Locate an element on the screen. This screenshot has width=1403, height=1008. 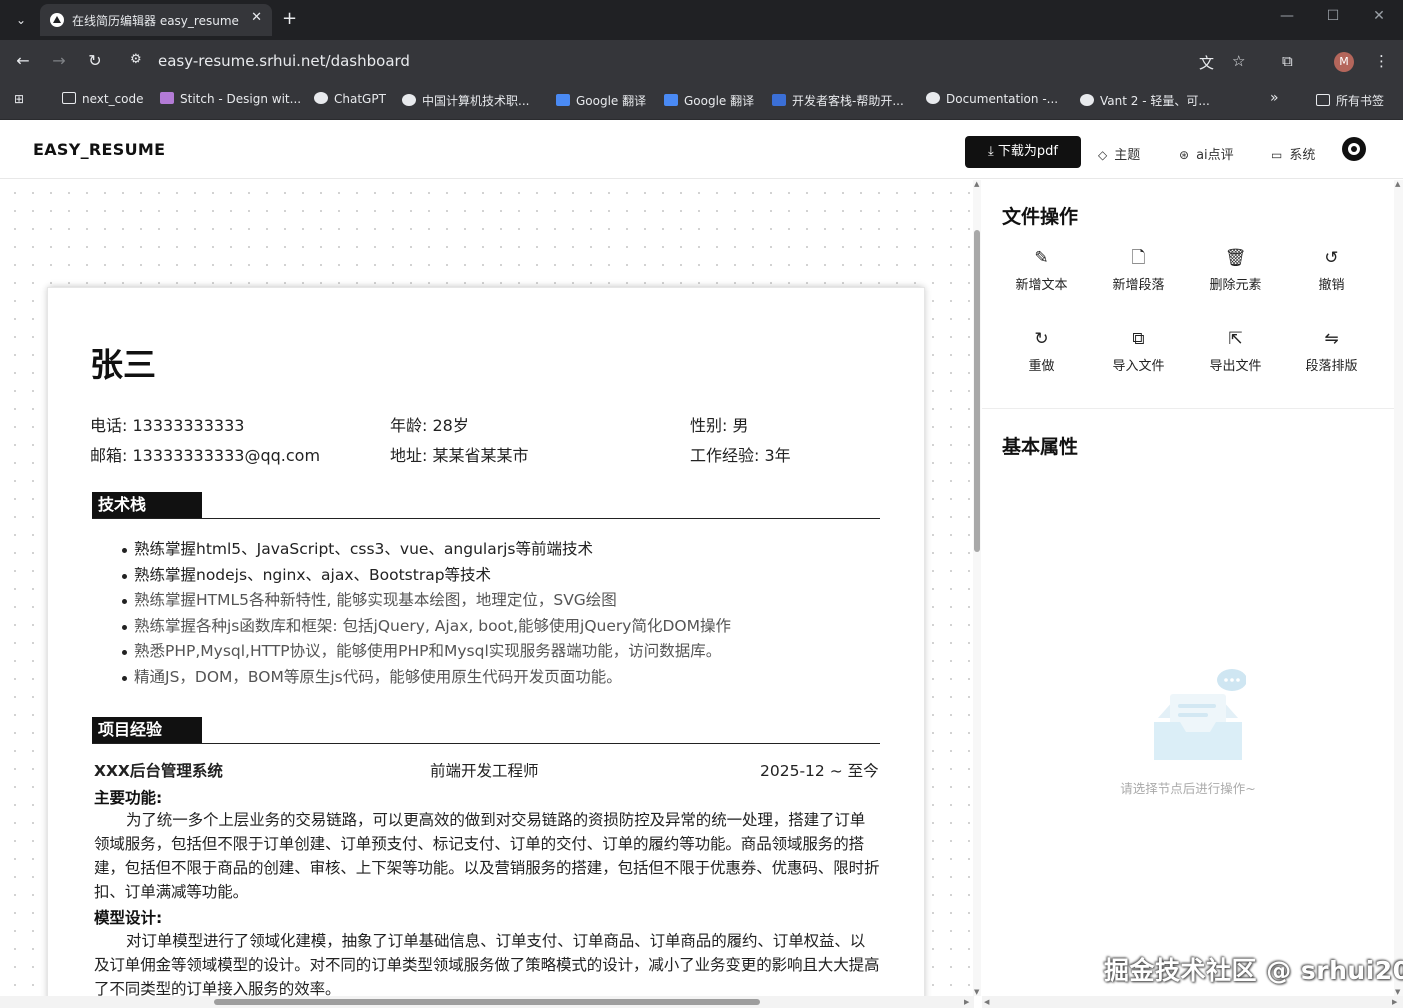
monitor-icon: ▭ is located at coordinates (1277, 155).